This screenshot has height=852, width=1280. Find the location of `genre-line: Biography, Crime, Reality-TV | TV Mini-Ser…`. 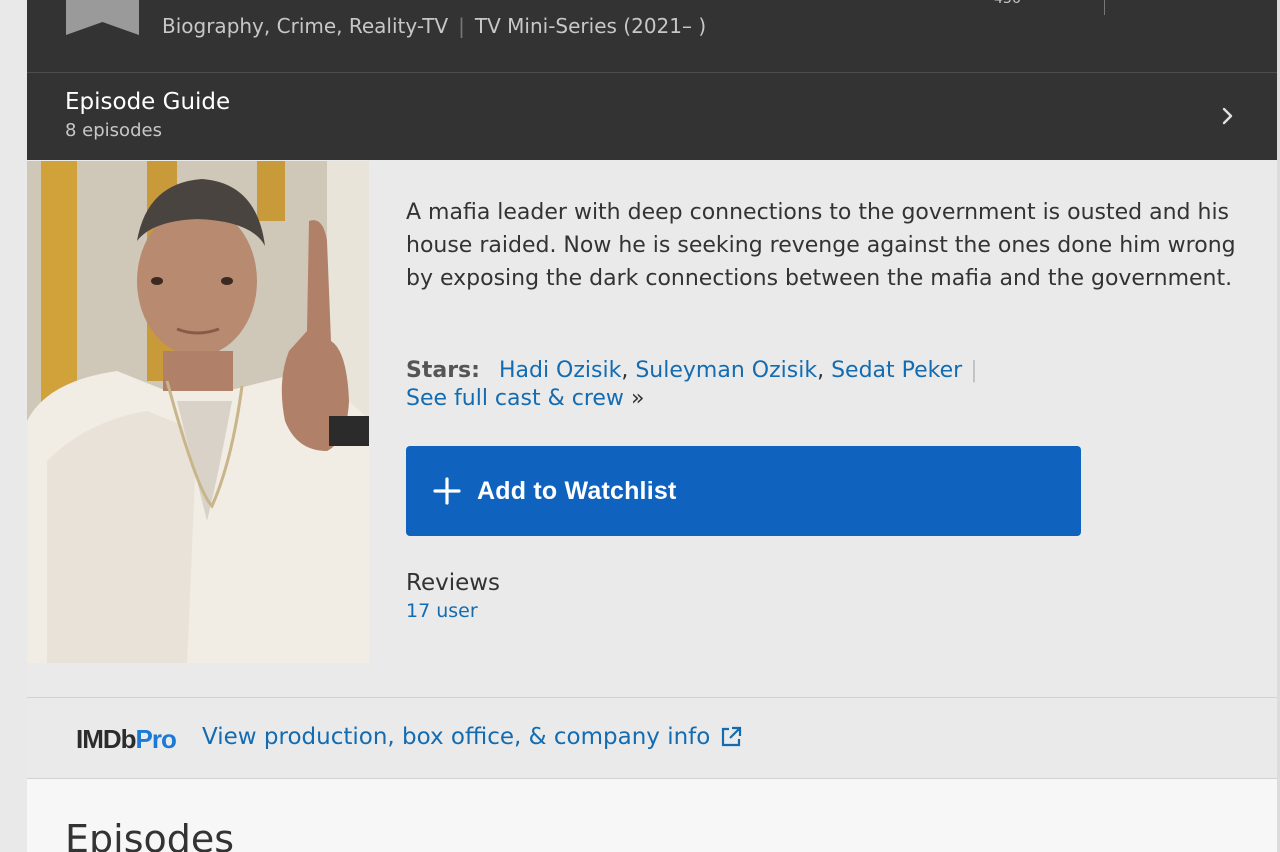

genre-line: Biography, Crime, Reality-TV | TV Mini-Ser… is located at coordinates (434, 26).